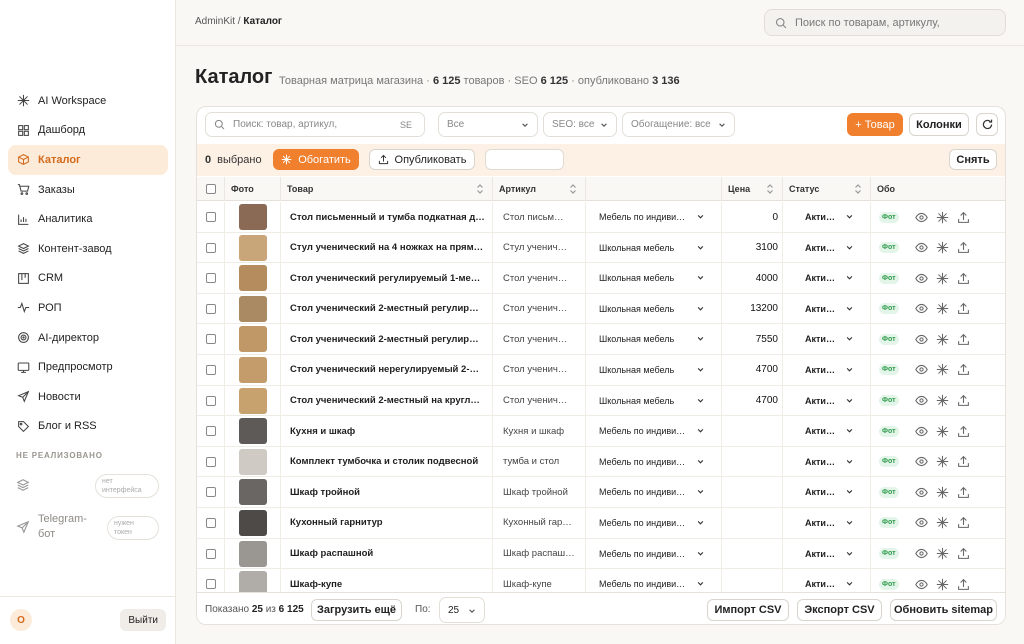 Image resolution: width=1024 pixels, height=644 pixels. I want to click on sidebar-item: Контент-завод, so click(88, 249).